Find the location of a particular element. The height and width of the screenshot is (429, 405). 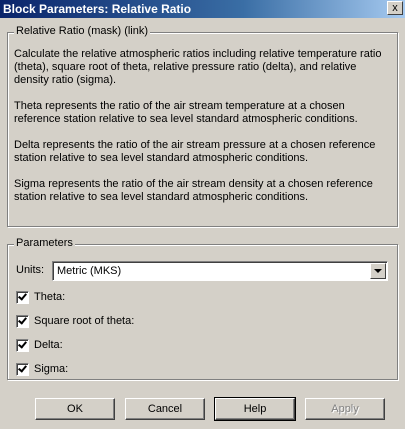

sqrt-theta-checkbox is located at coordinates (22, 321).